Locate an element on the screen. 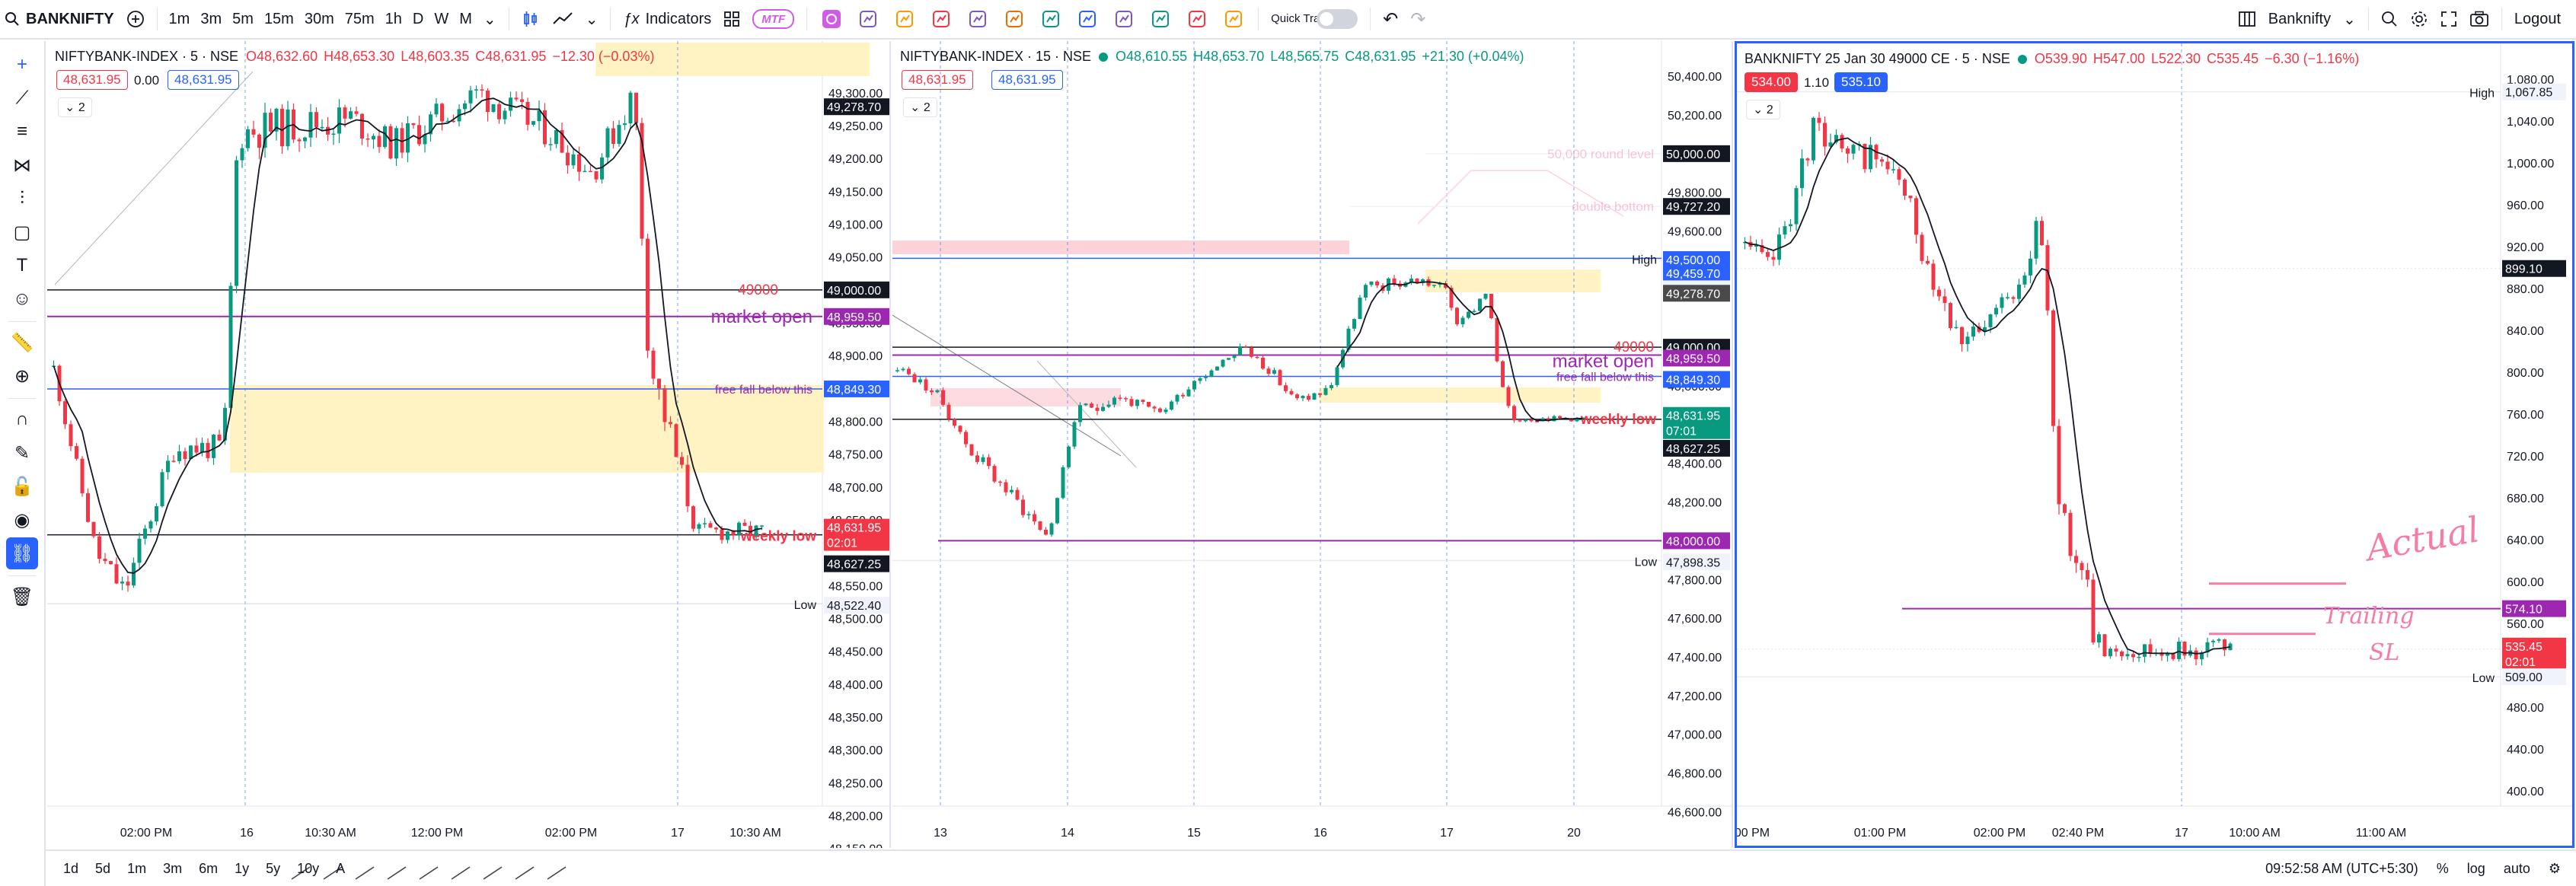 The height and width of the screenshot is (886, 2576). forecast-icon: ⫶ is located at coordinates (22, 199).